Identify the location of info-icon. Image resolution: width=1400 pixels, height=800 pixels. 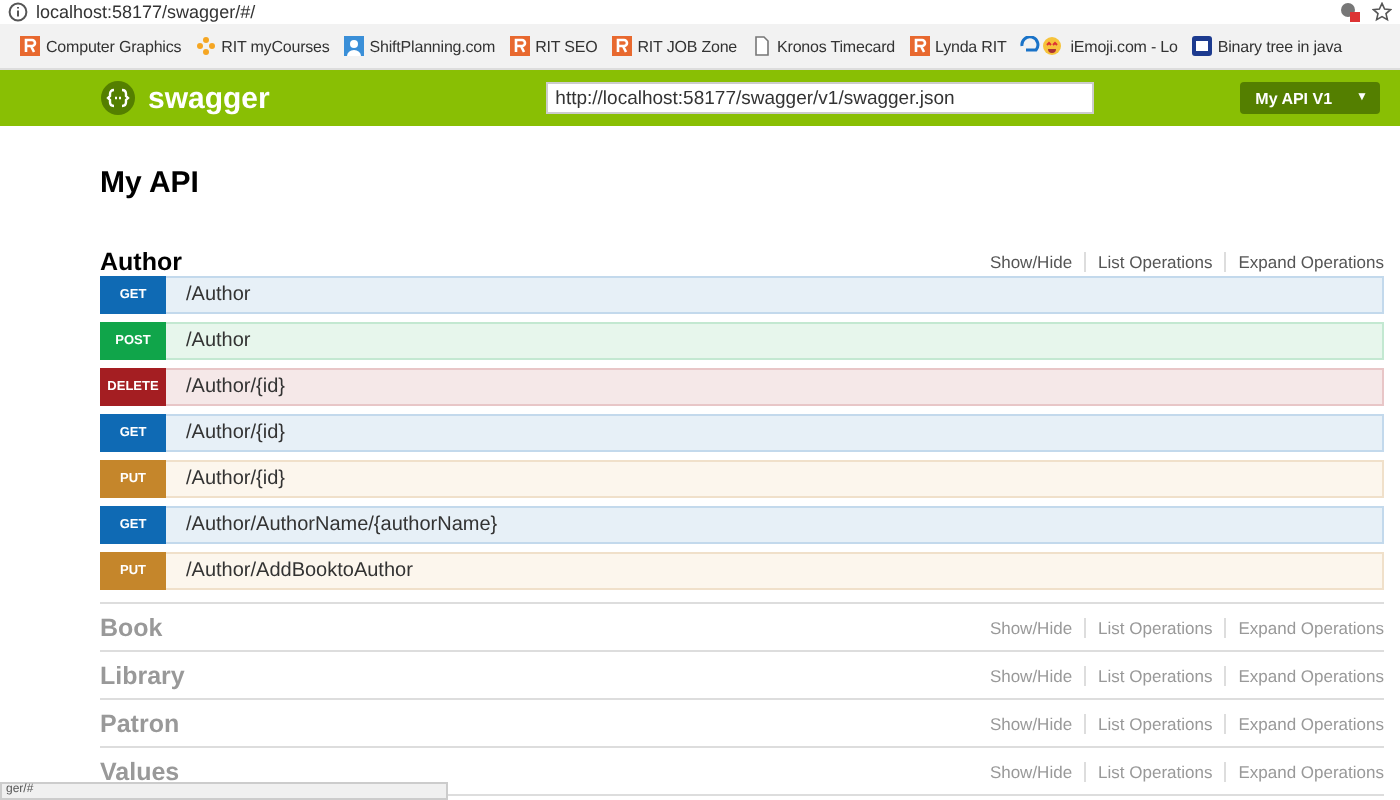
(18, 12).